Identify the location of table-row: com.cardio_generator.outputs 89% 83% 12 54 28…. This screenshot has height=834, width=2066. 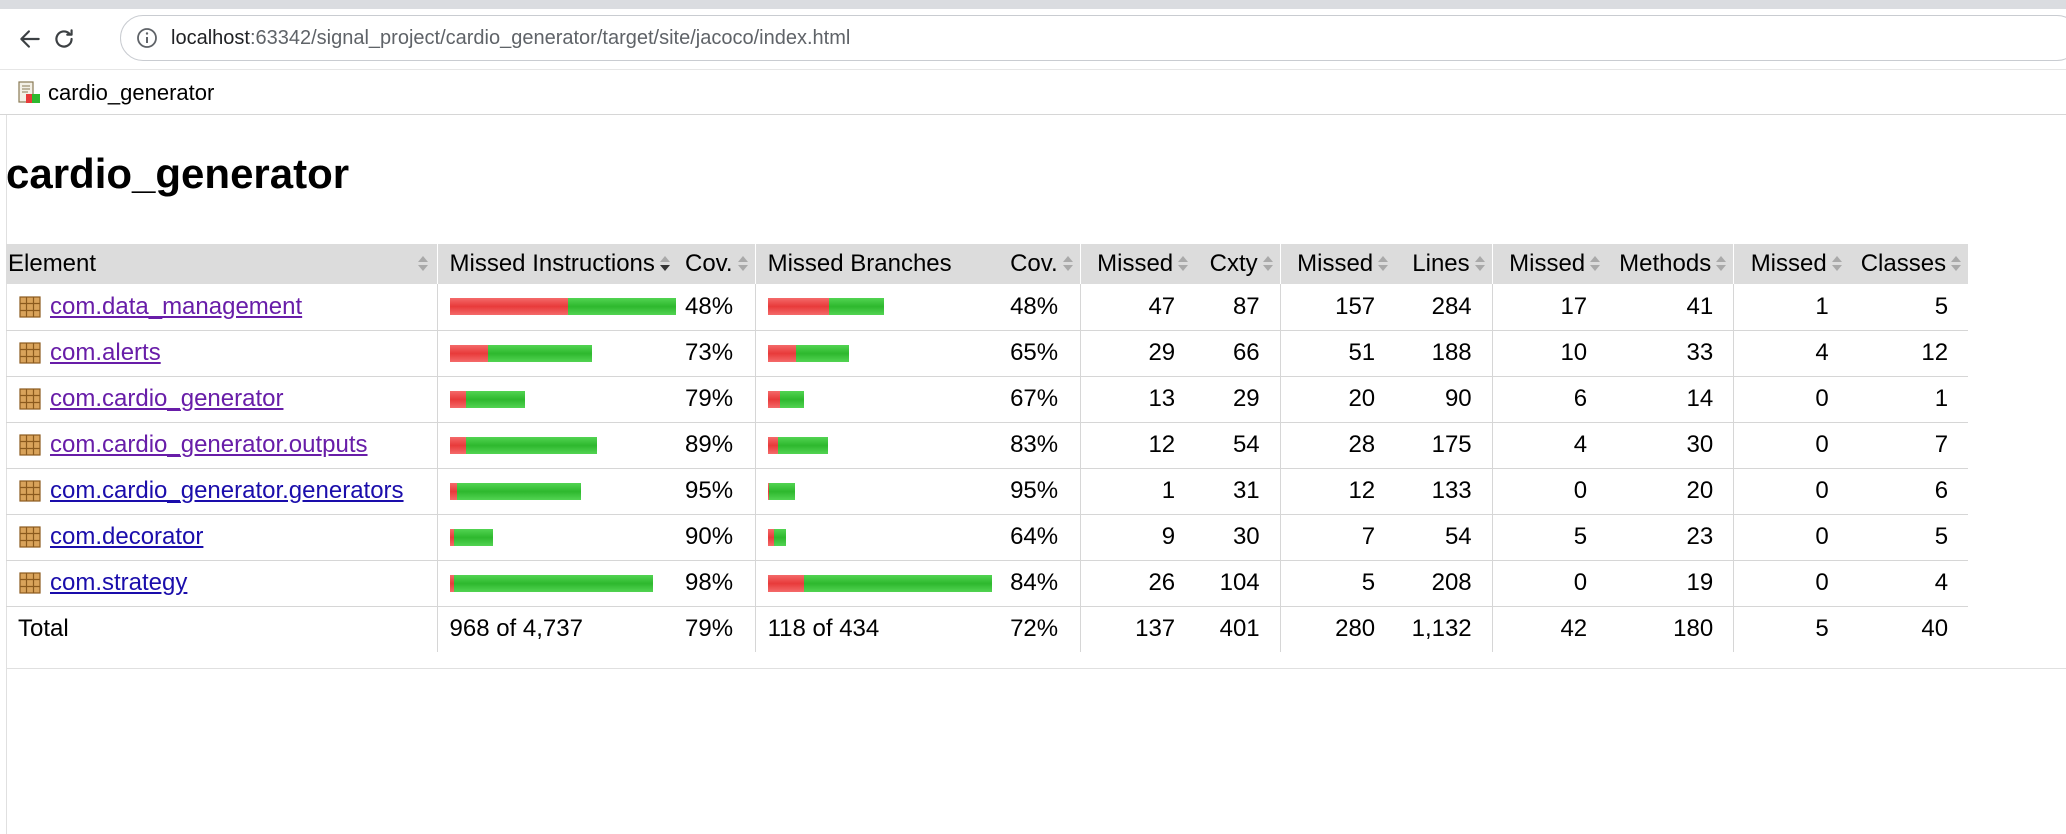
(987, 445).